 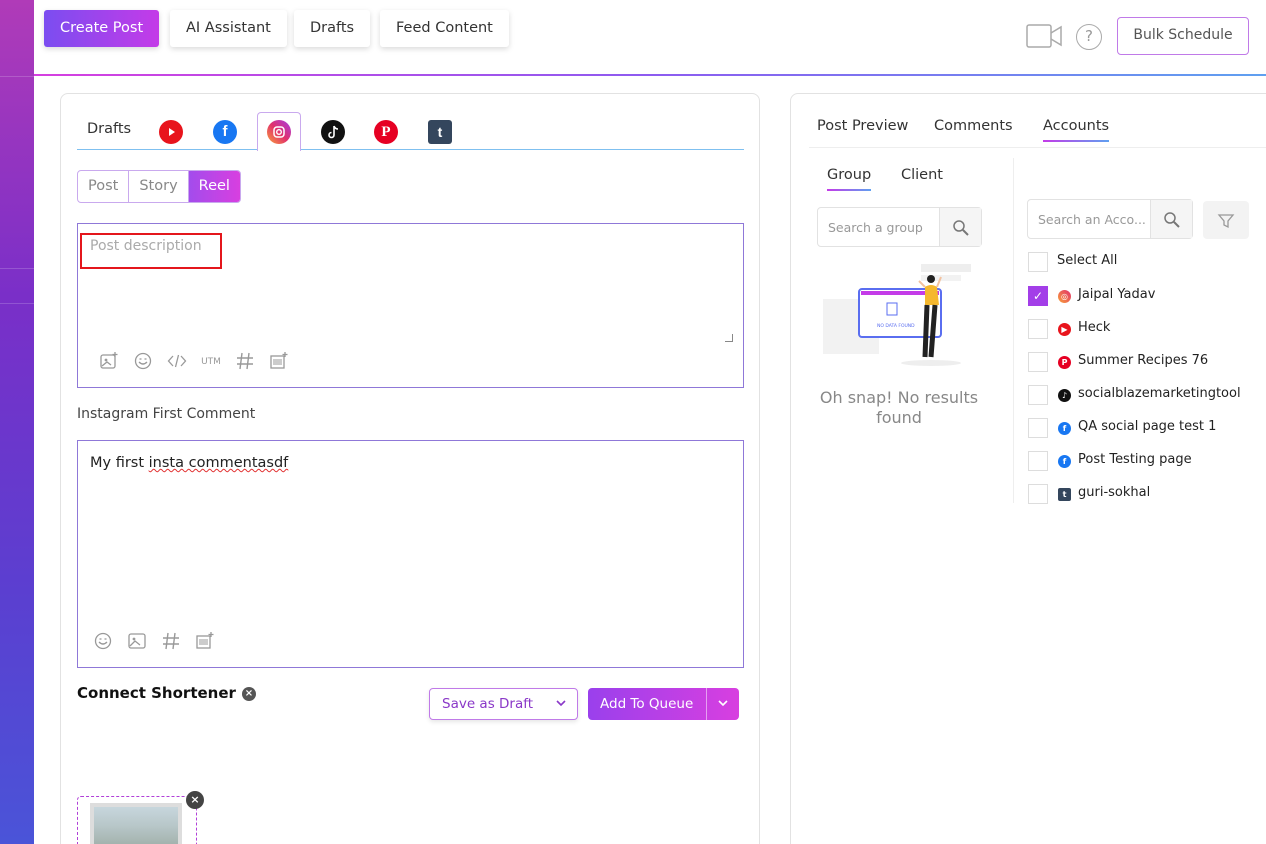 What do you see at coordinates (729, 338) in the screenshot?
I see `resize-handle` at bounding box center [729, 338].